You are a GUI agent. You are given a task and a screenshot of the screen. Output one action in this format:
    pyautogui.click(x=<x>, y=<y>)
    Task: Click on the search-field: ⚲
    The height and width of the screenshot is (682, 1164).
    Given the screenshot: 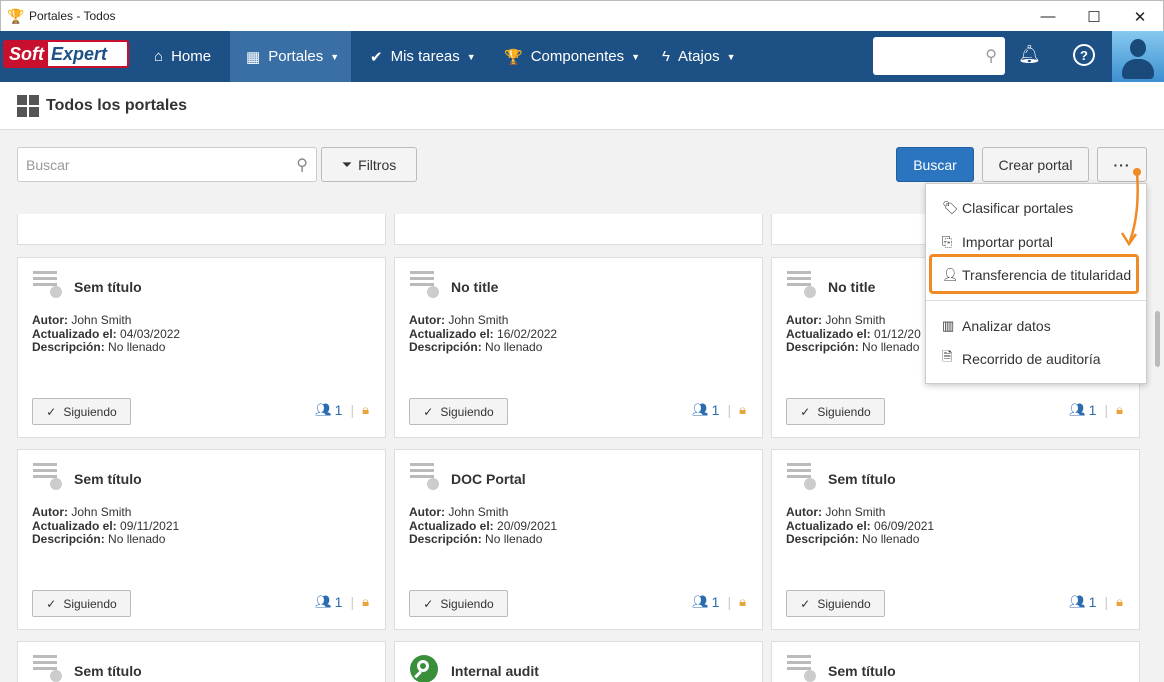 What is the action you would take?
    pyautogui.click(x=167, y=164)
    